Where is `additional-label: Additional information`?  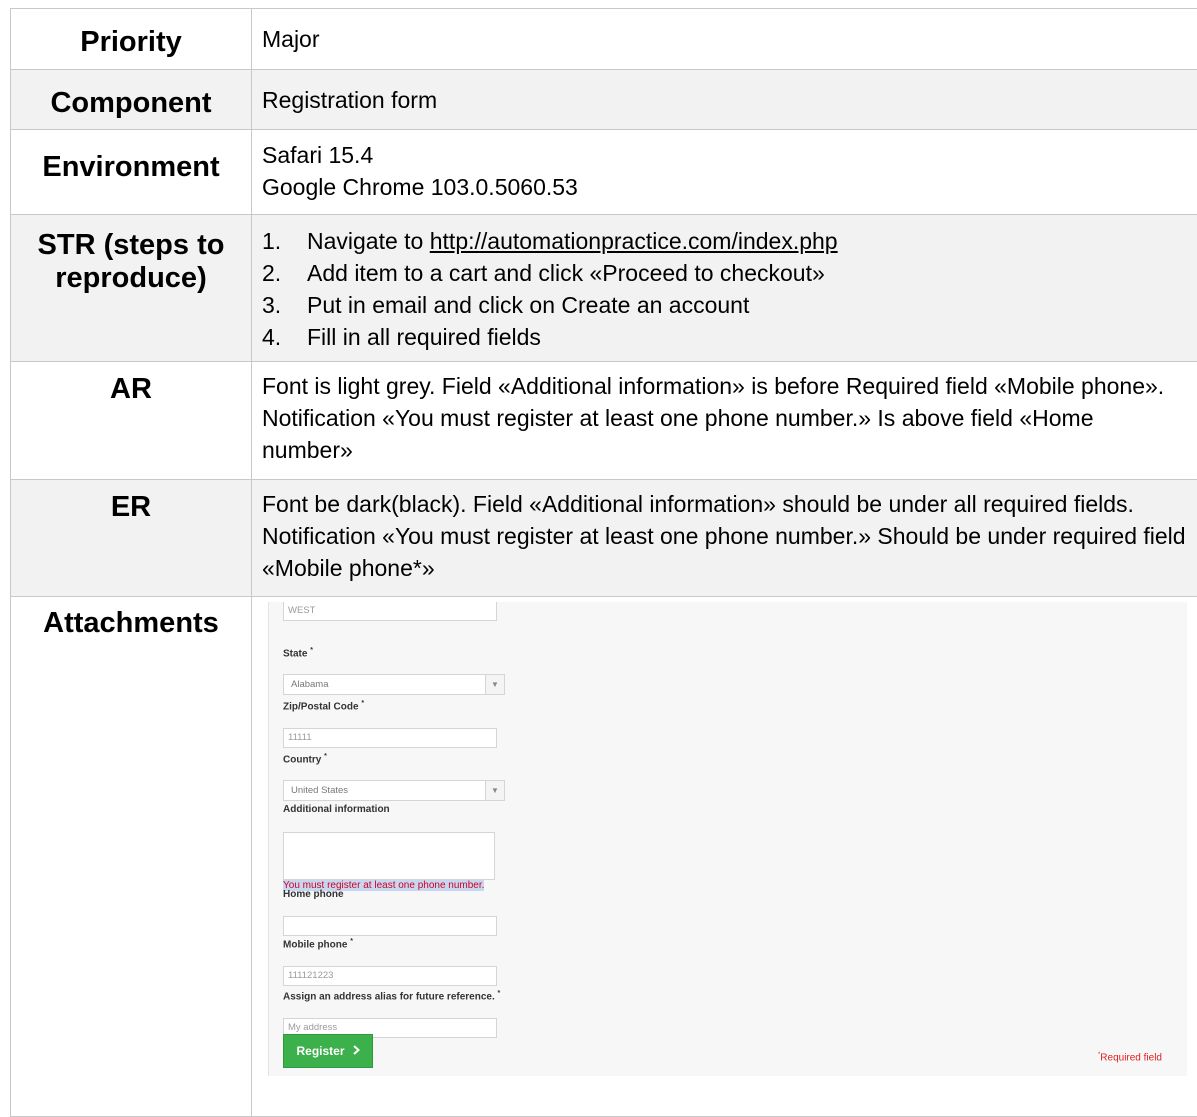
additional-label: Additional information is located at coordinates (389, 810).